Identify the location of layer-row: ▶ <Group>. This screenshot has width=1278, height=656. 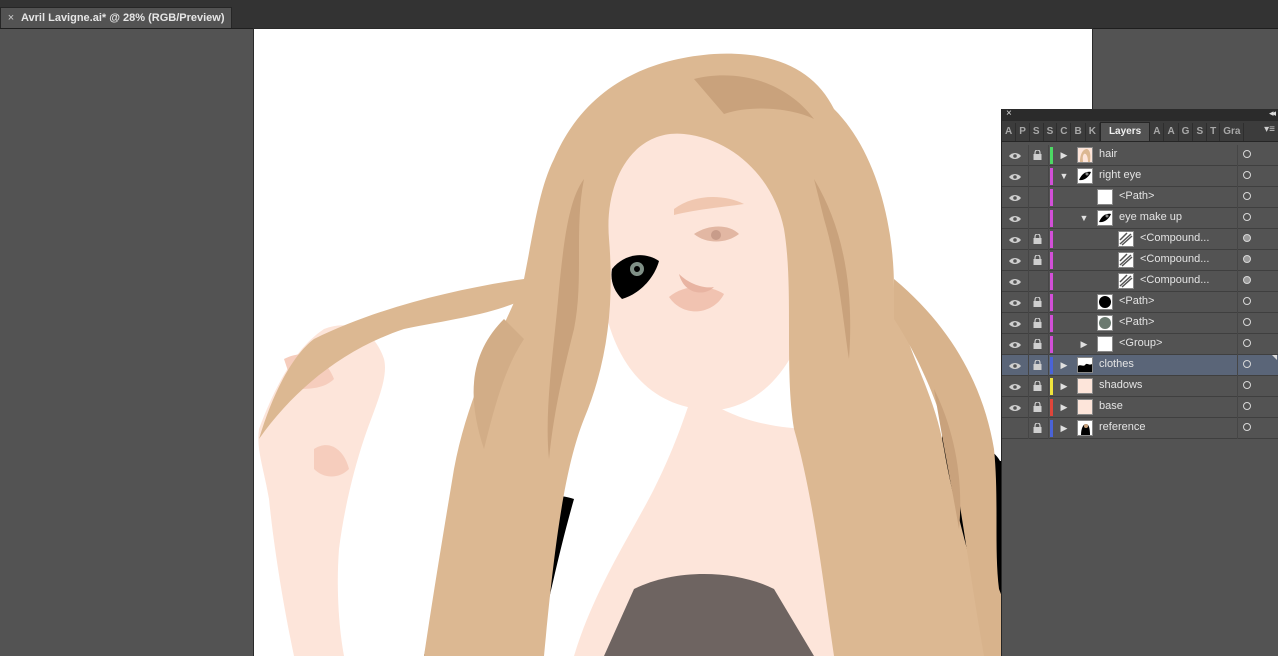
(1140, 344).